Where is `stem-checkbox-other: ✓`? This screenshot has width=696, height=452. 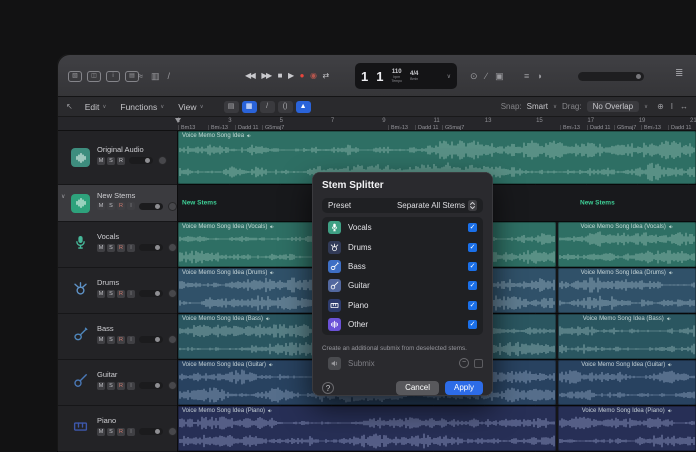 stem-checkbox-other: ✓ is located at coordinates (472, 325).